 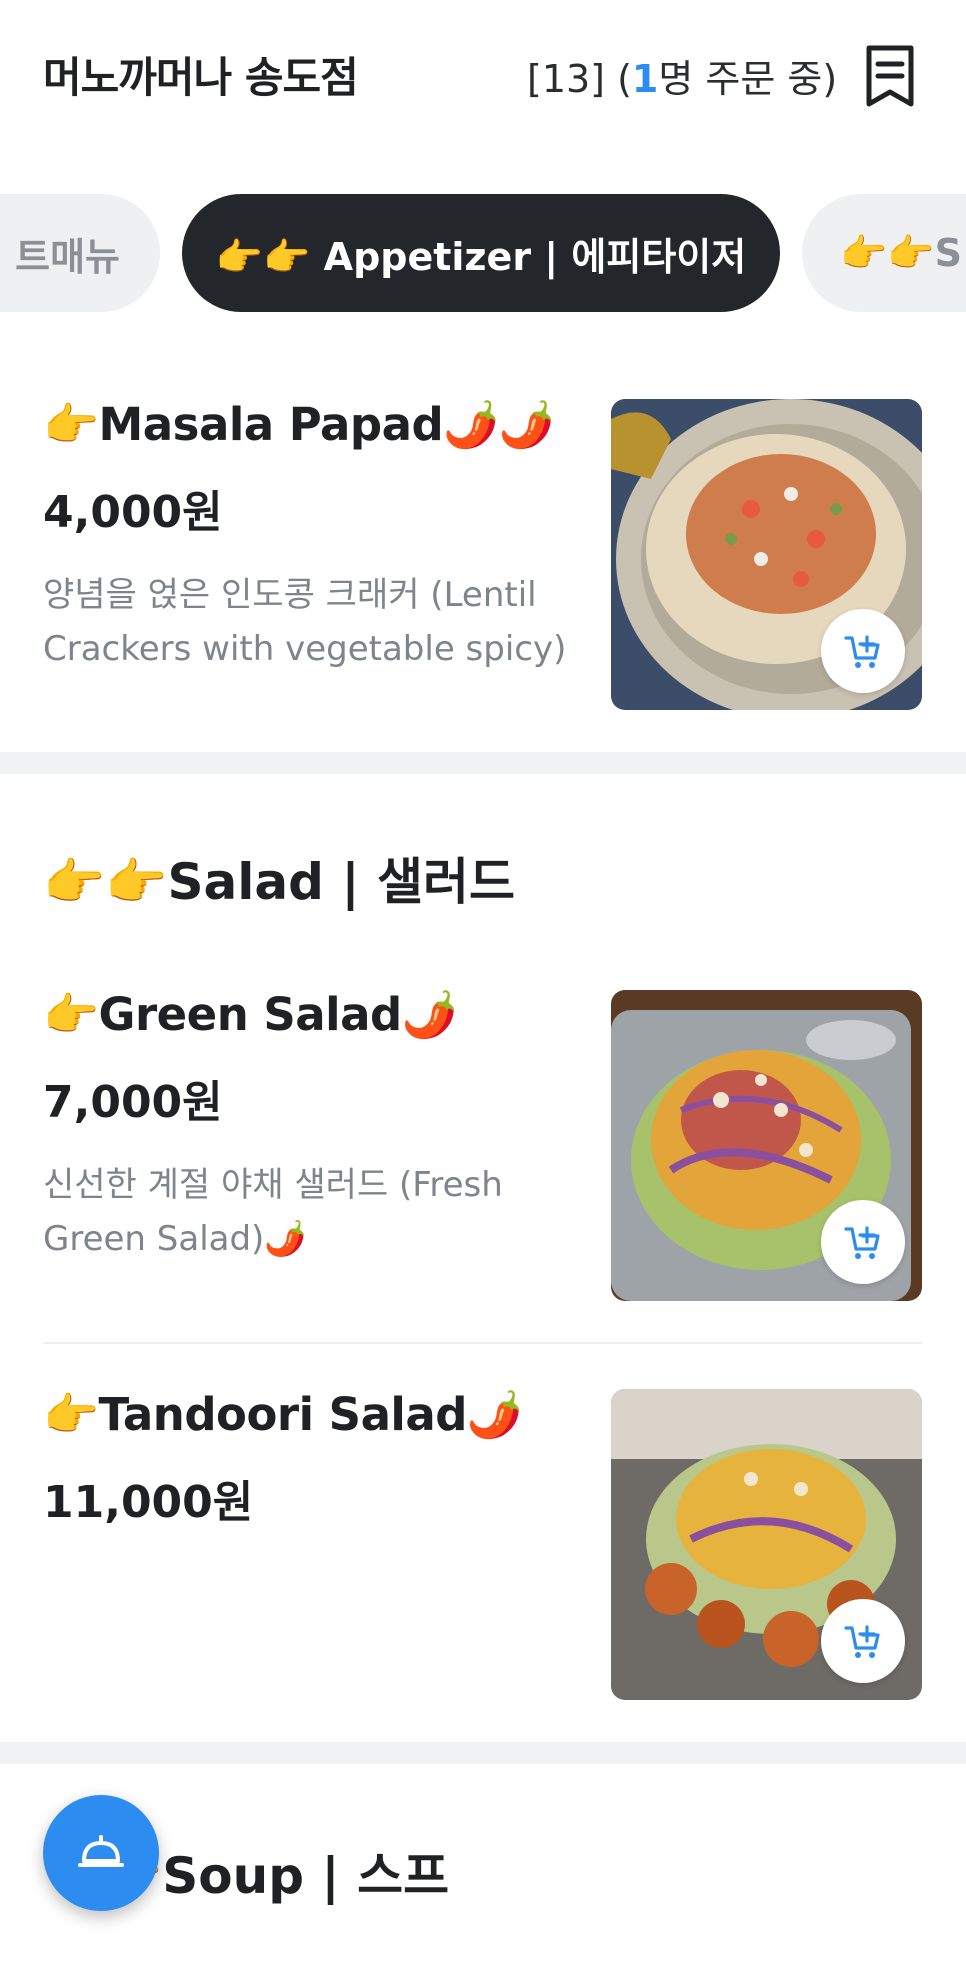 I want to click on call-staff-button, so click(x=101, y=1853).